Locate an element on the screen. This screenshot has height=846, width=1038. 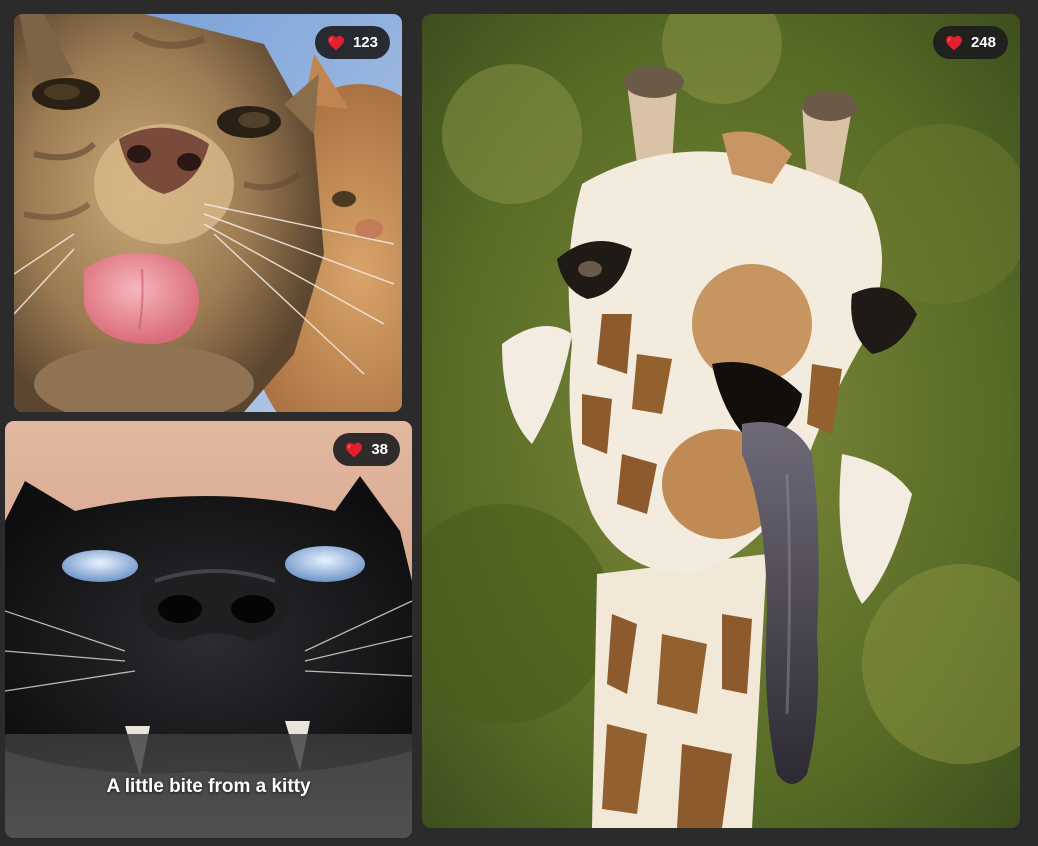
caption-bar: A little bite from a kitty is located at coordinates (208, 786).